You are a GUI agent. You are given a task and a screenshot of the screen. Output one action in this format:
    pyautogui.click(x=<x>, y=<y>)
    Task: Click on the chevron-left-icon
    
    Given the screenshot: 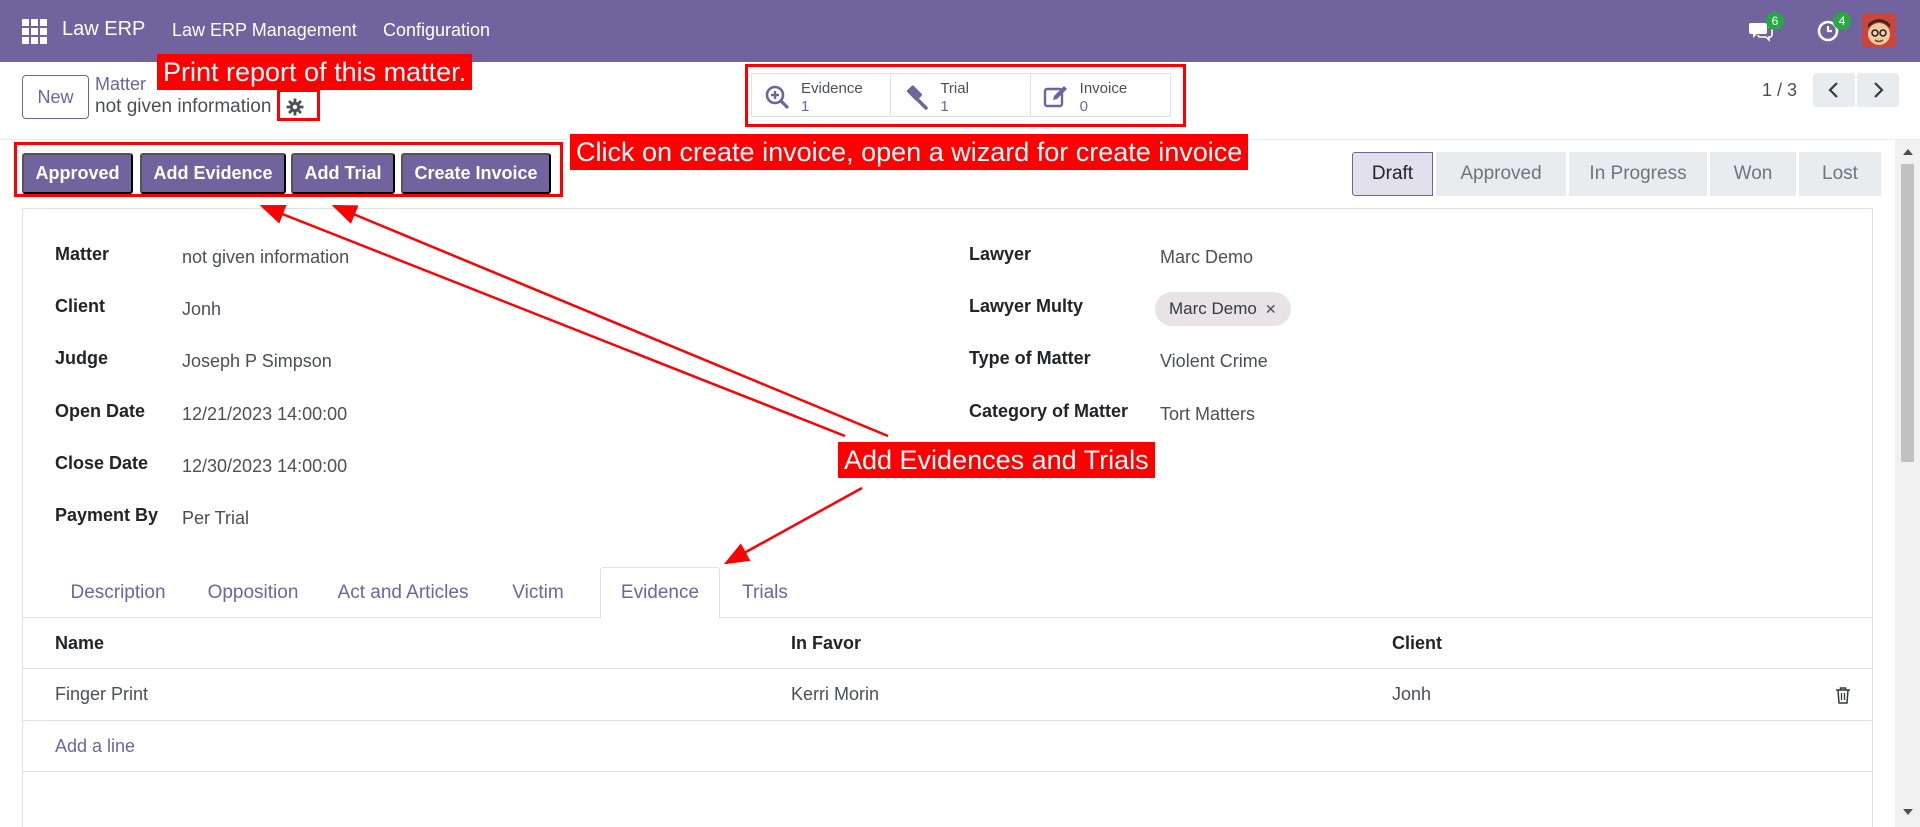 What is the action you would take?
    pyautogui.click(x=1833, y=90)
    